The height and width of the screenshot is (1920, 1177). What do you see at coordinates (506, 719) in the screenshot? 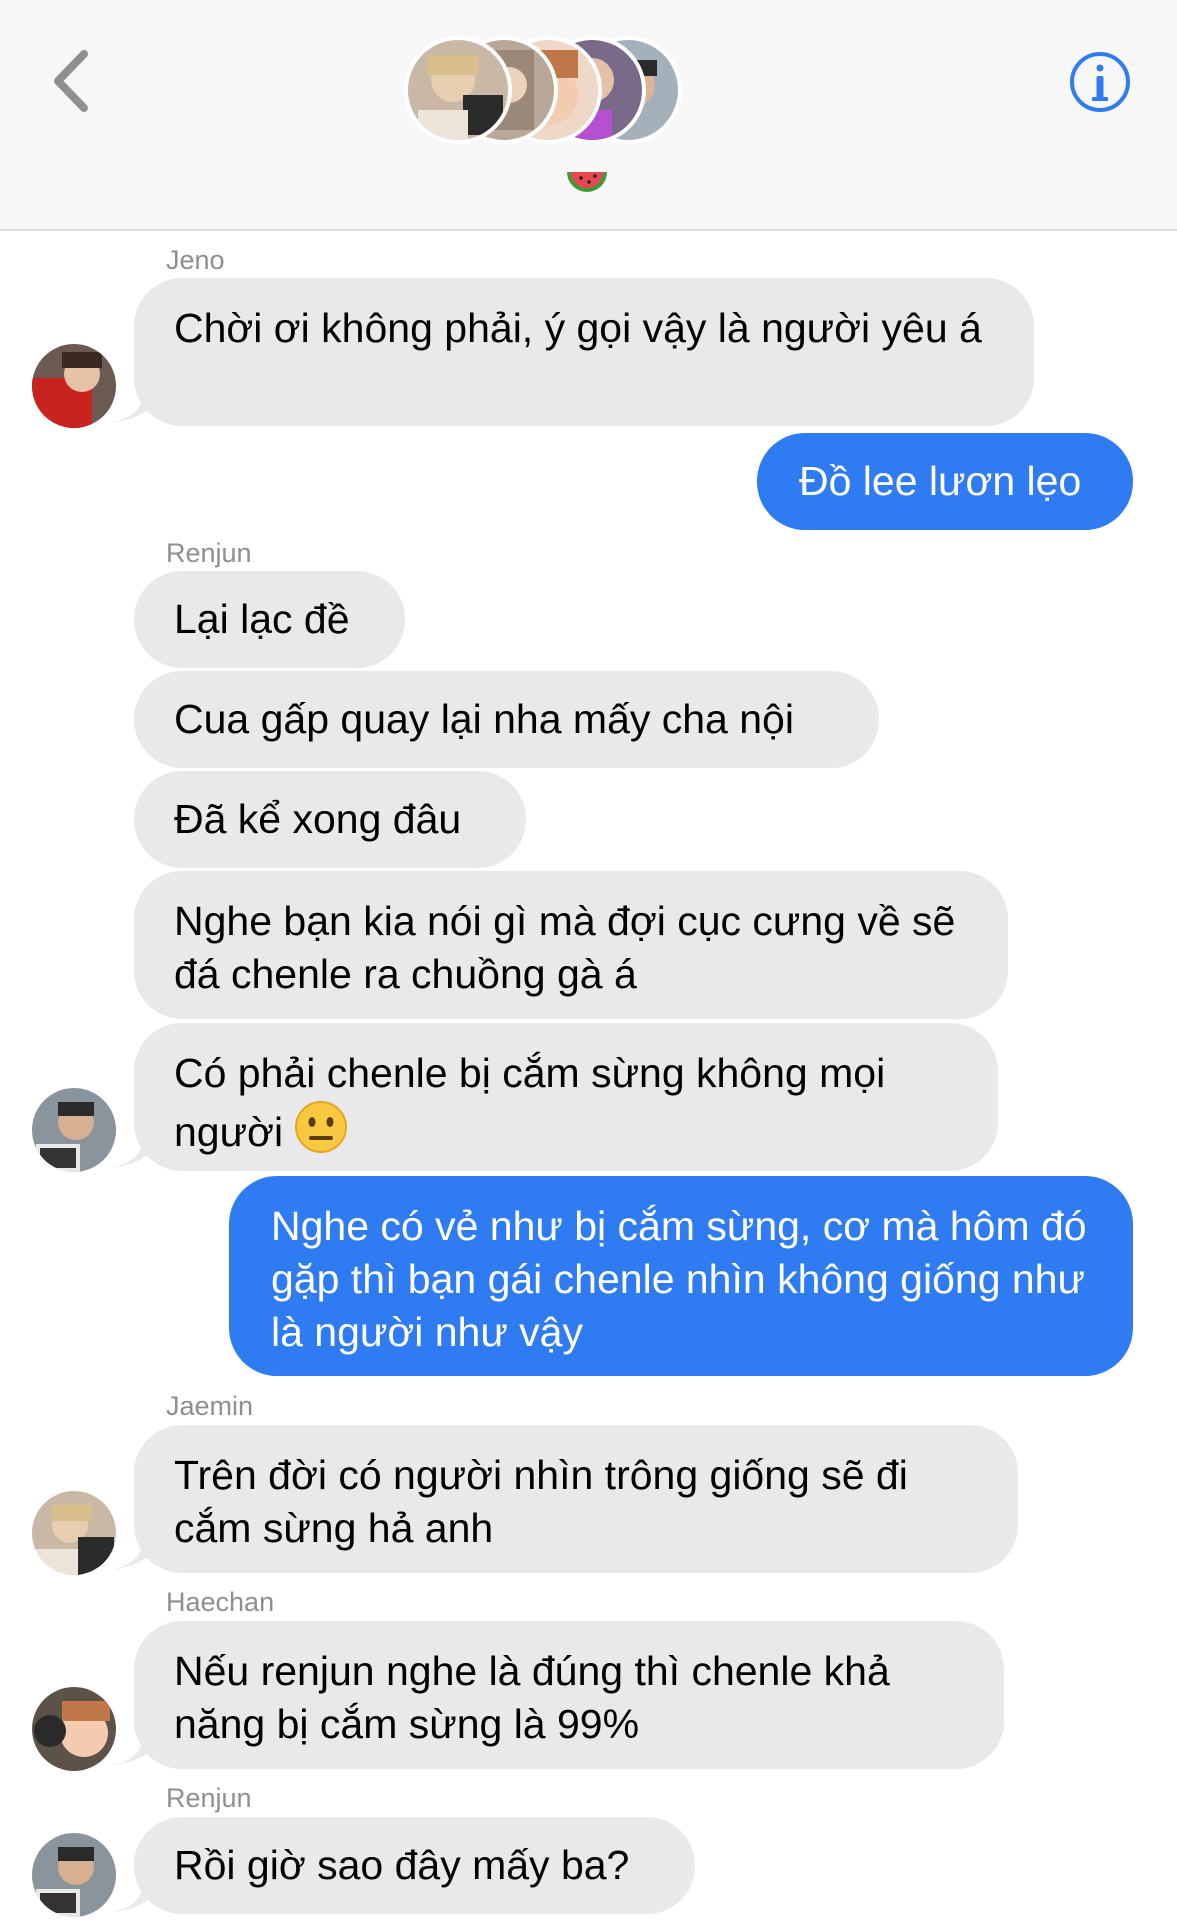
I see `incoming-message: Cua gấp quay lại nha mấy cha nội` at bounding box center [506, 719].